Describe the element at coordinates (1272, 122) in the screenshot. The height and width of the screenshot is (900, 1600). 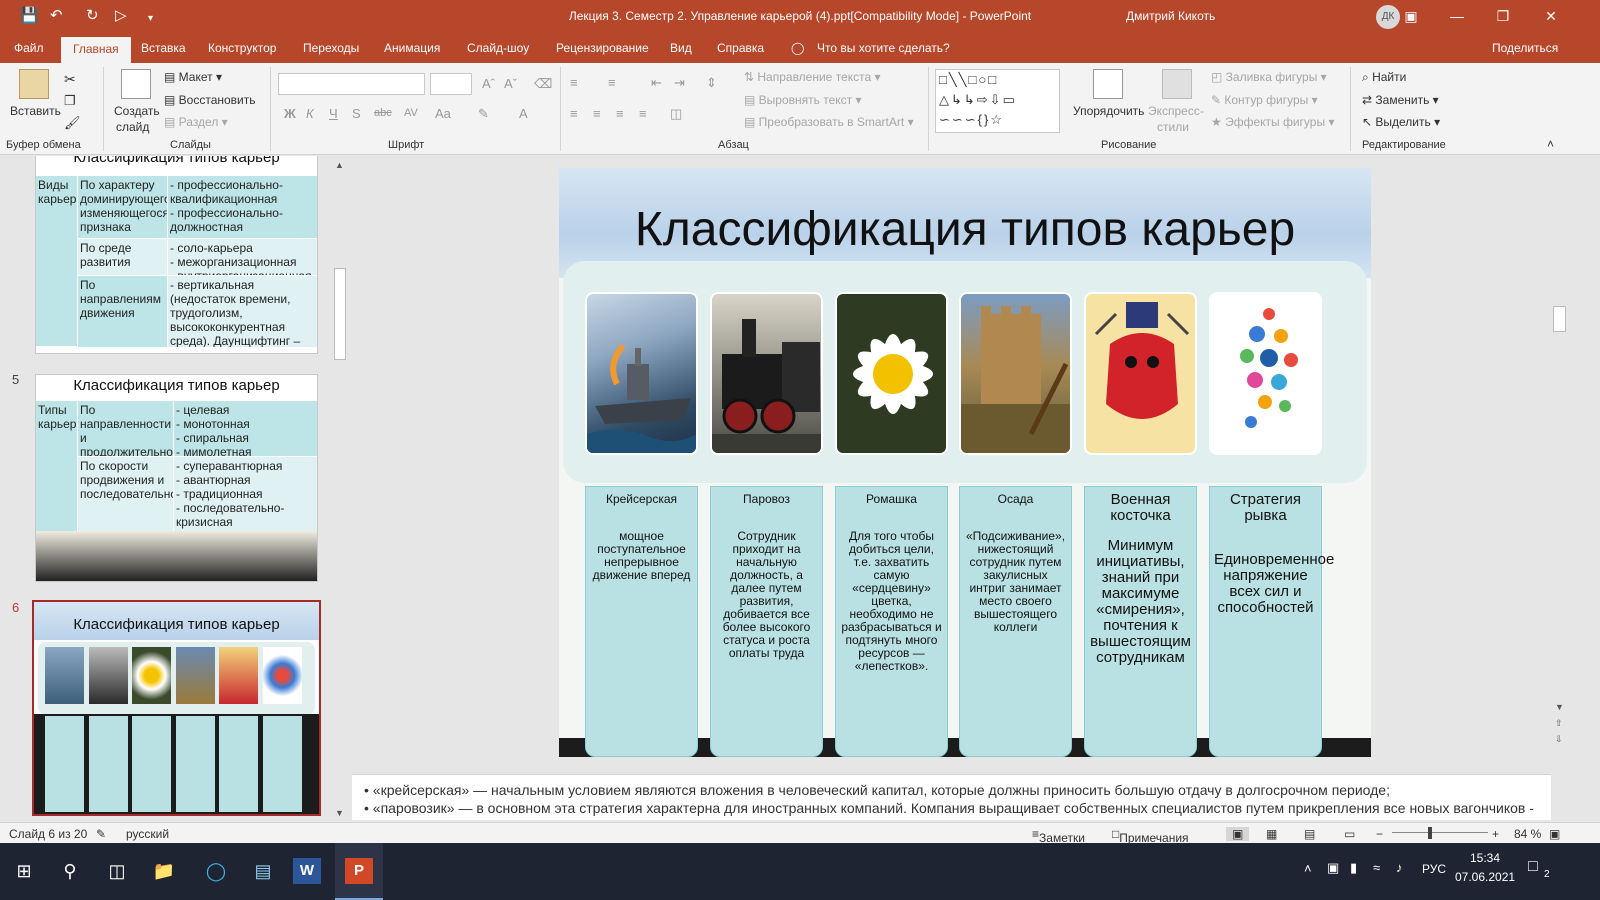
I see `shape-effects-button: ★ Эффекты фигуры ▾` at that location.